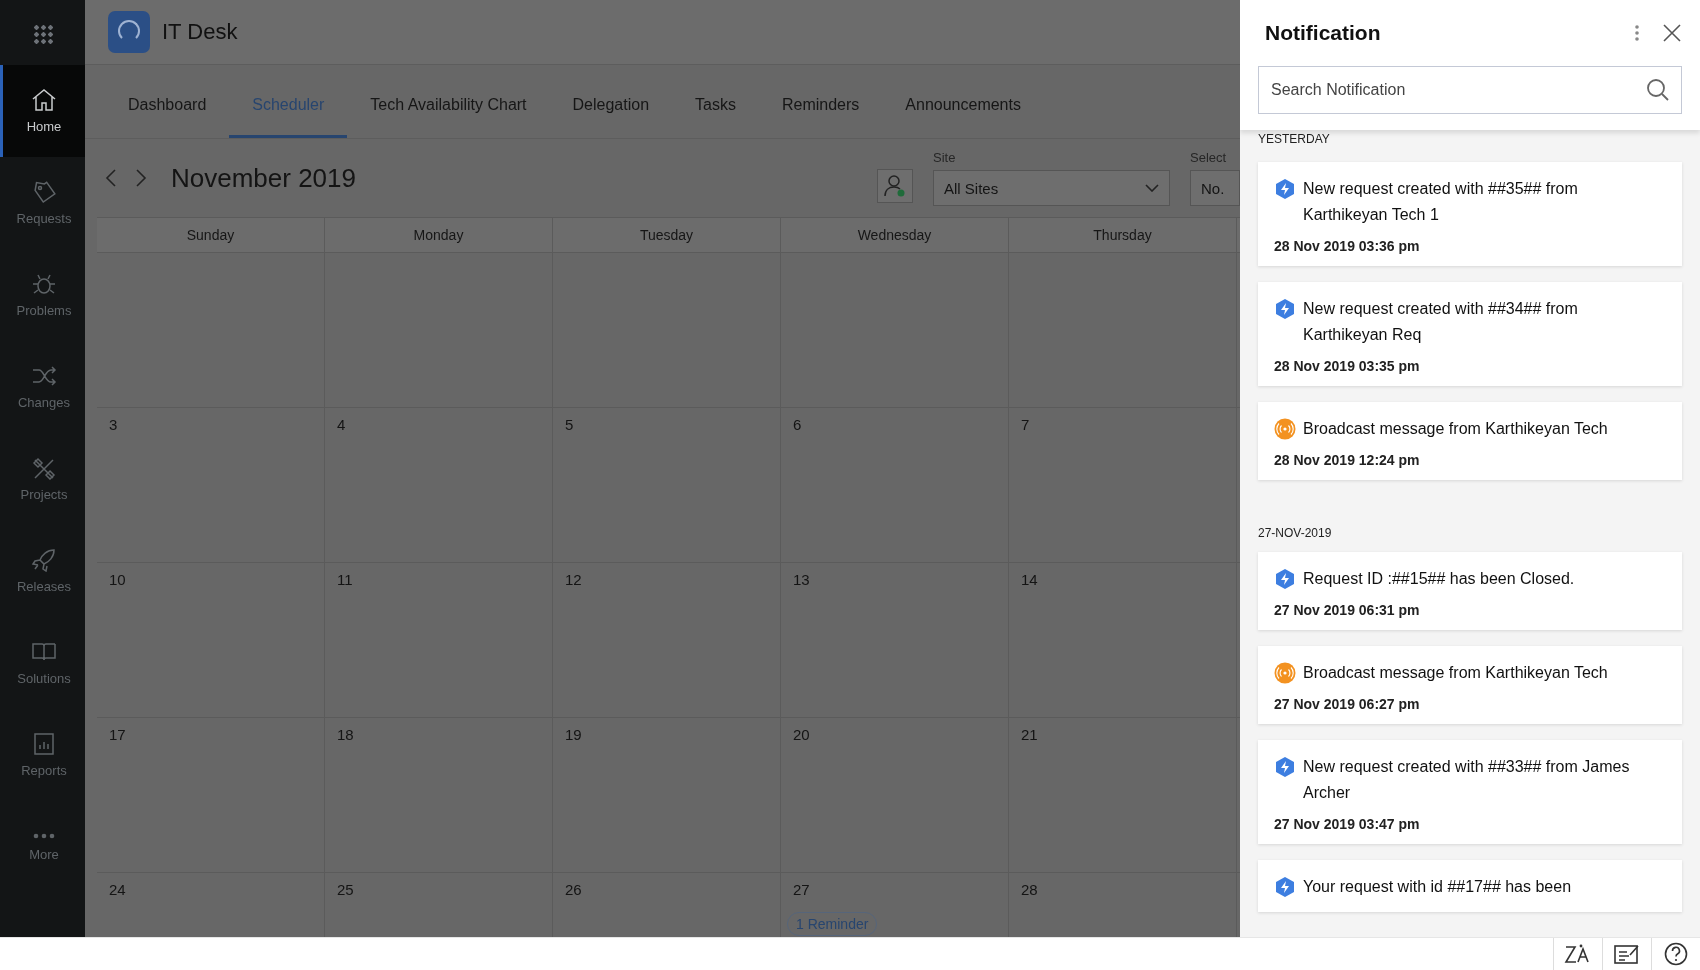  I want to click on day-number: 17, so click(117, 734).